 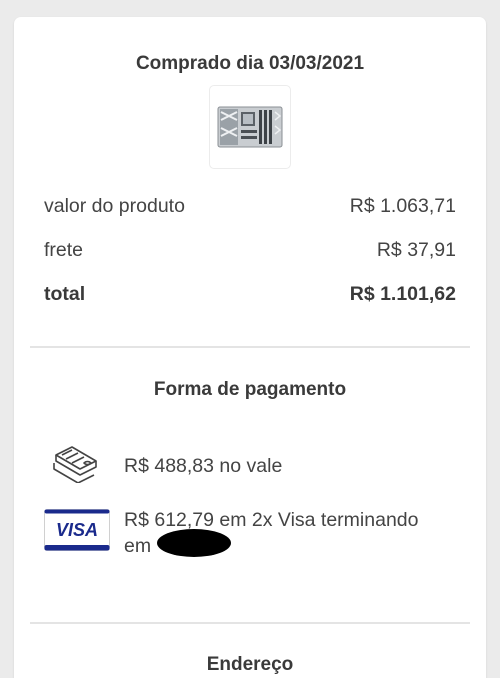 What do you see at coordinates (138, 546) in the screenshot?
I see `card-payment-line2-text: em` at bounding box center [138, 546].